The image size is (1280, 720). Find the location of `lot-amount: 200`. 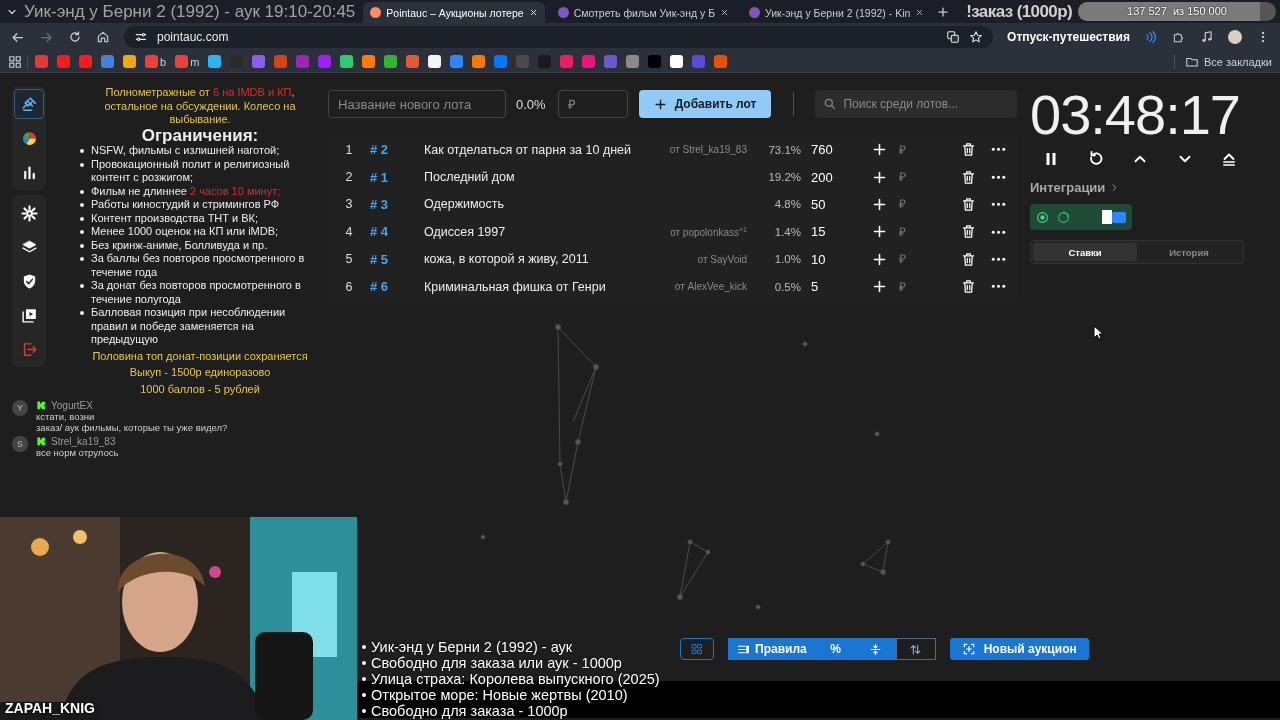

lot-amount: 200 is located at coordinates (822, 177).